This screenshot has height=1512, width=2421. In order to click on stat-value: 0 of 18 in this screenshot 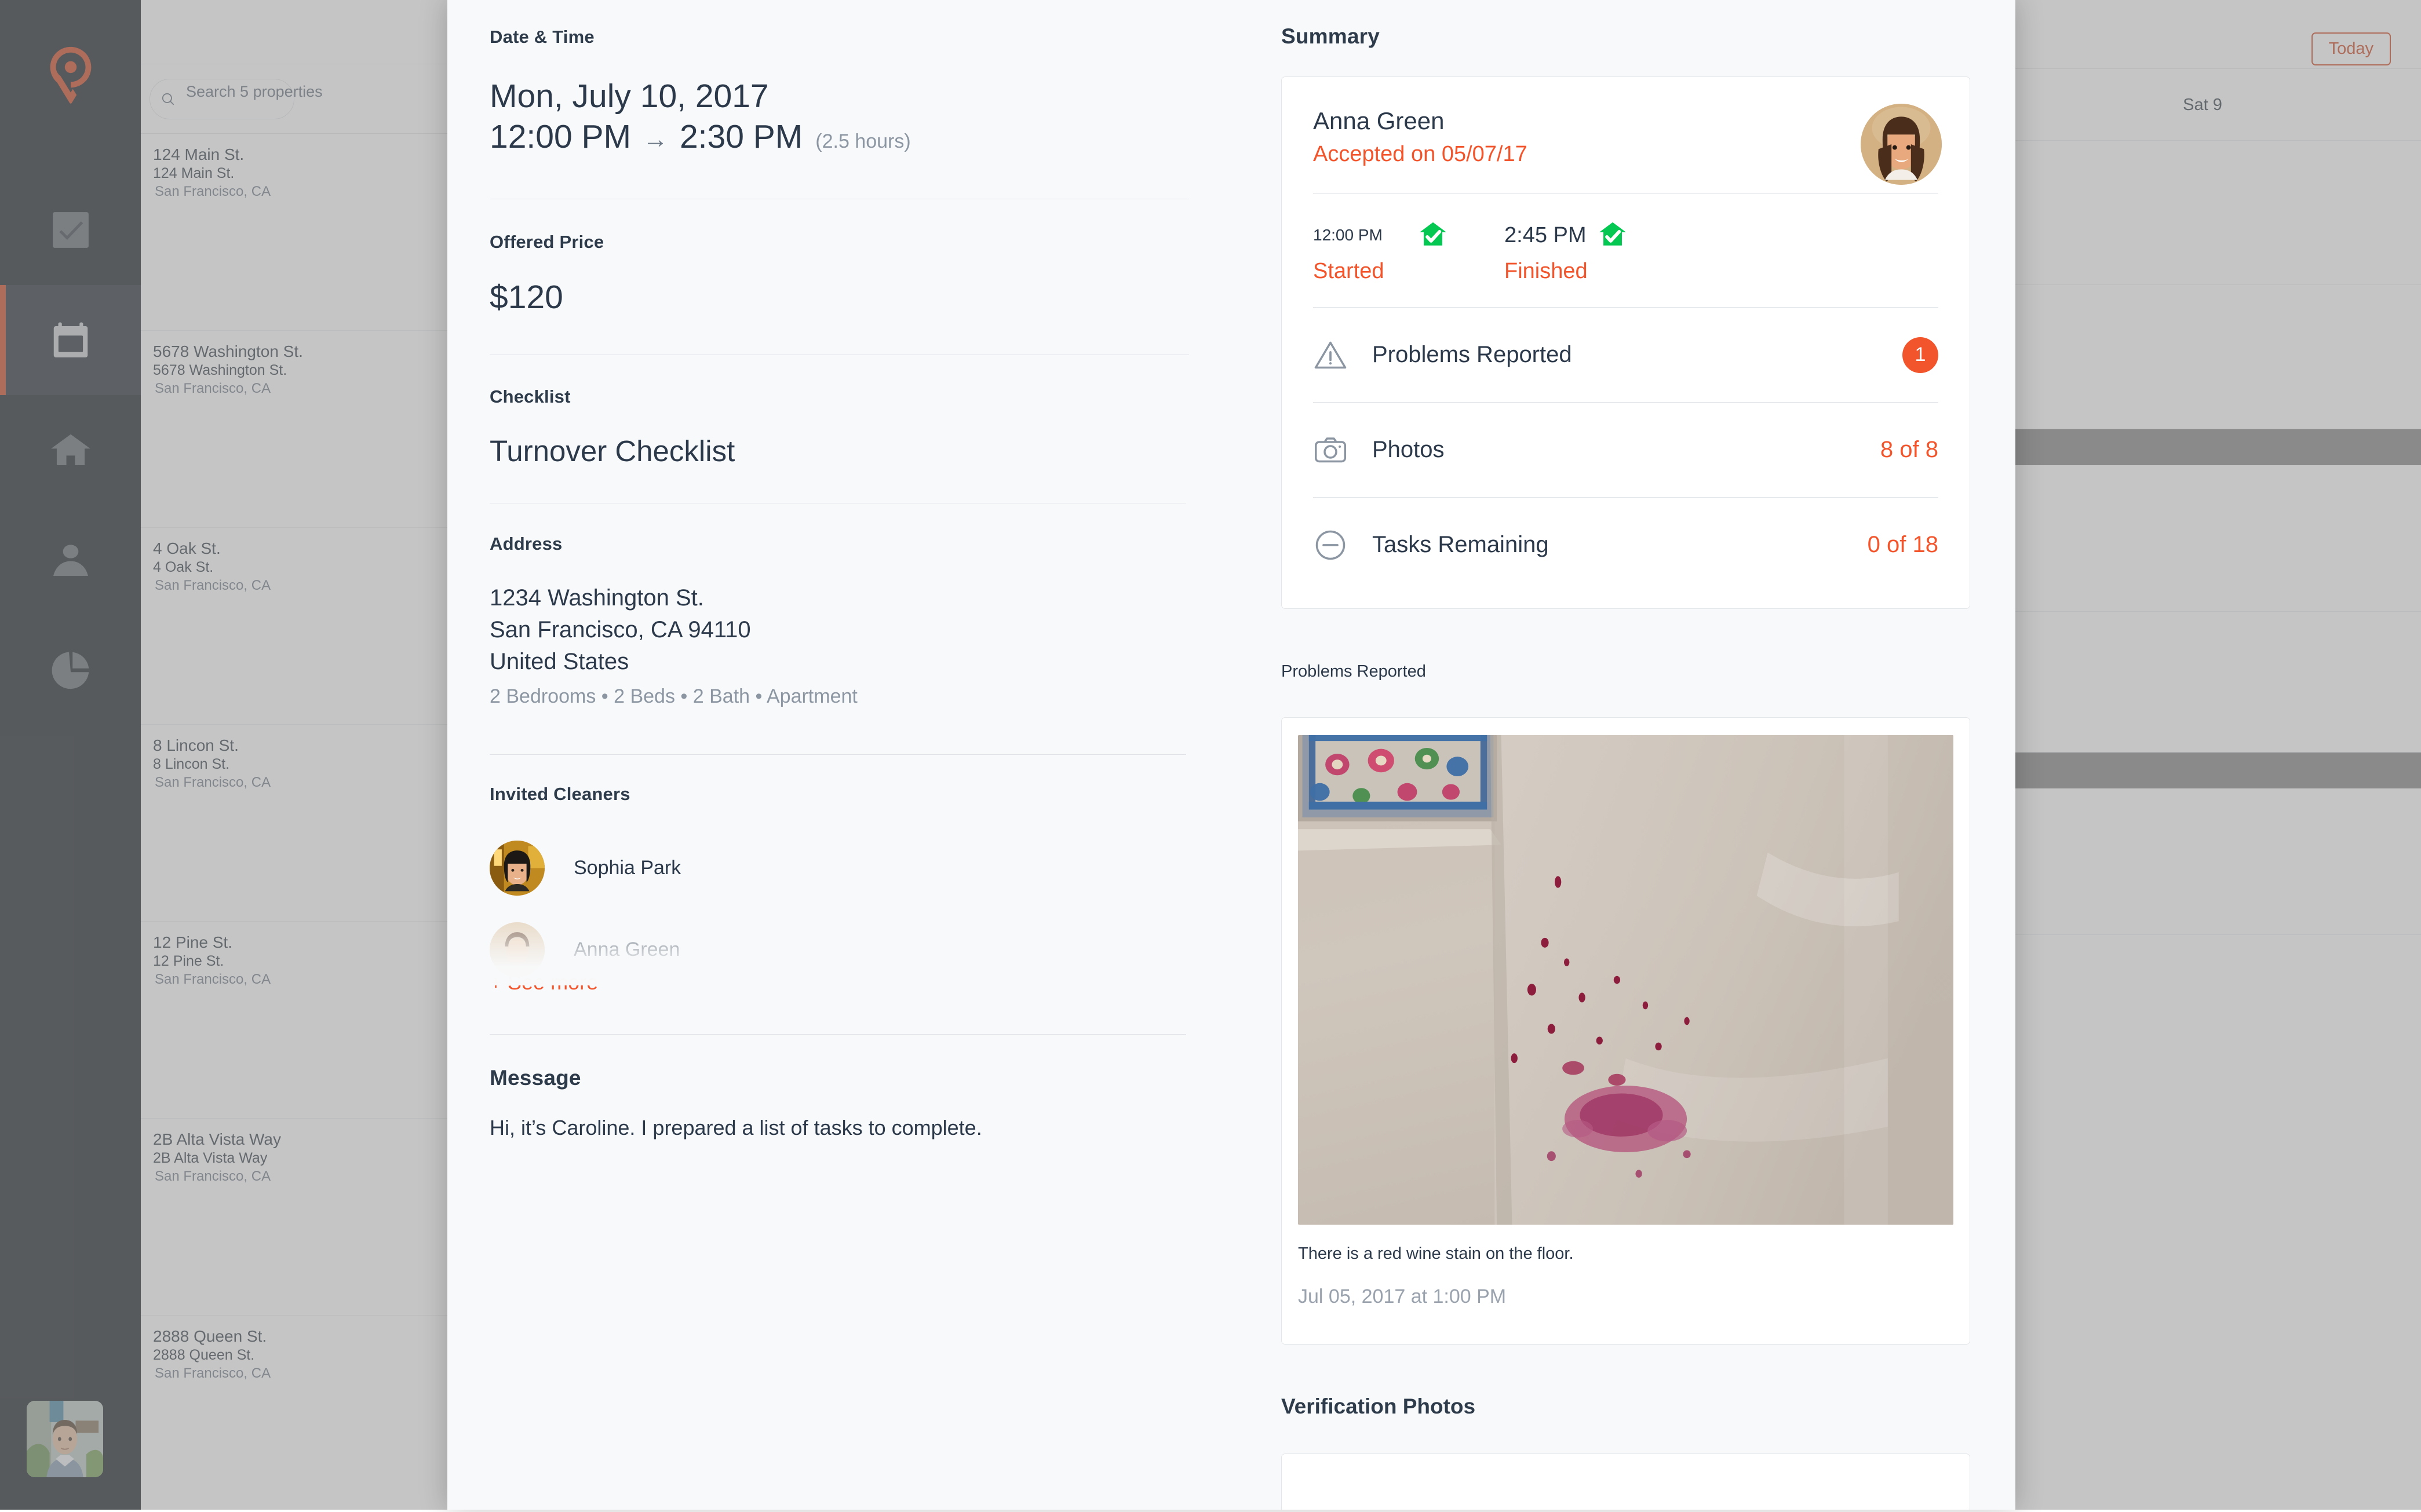, I will do `click(1903, 545)`.